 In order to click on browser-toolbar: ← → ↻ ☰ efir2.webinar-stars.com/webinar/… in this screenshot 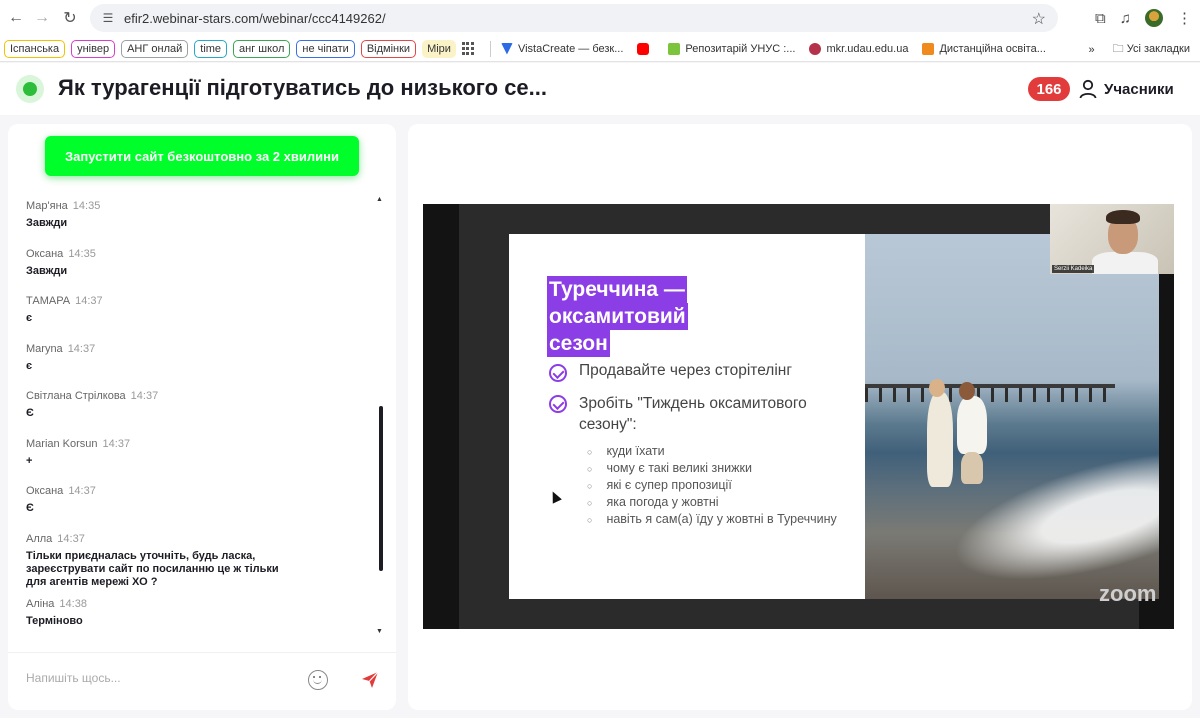, I will do `click(600, 18)`.